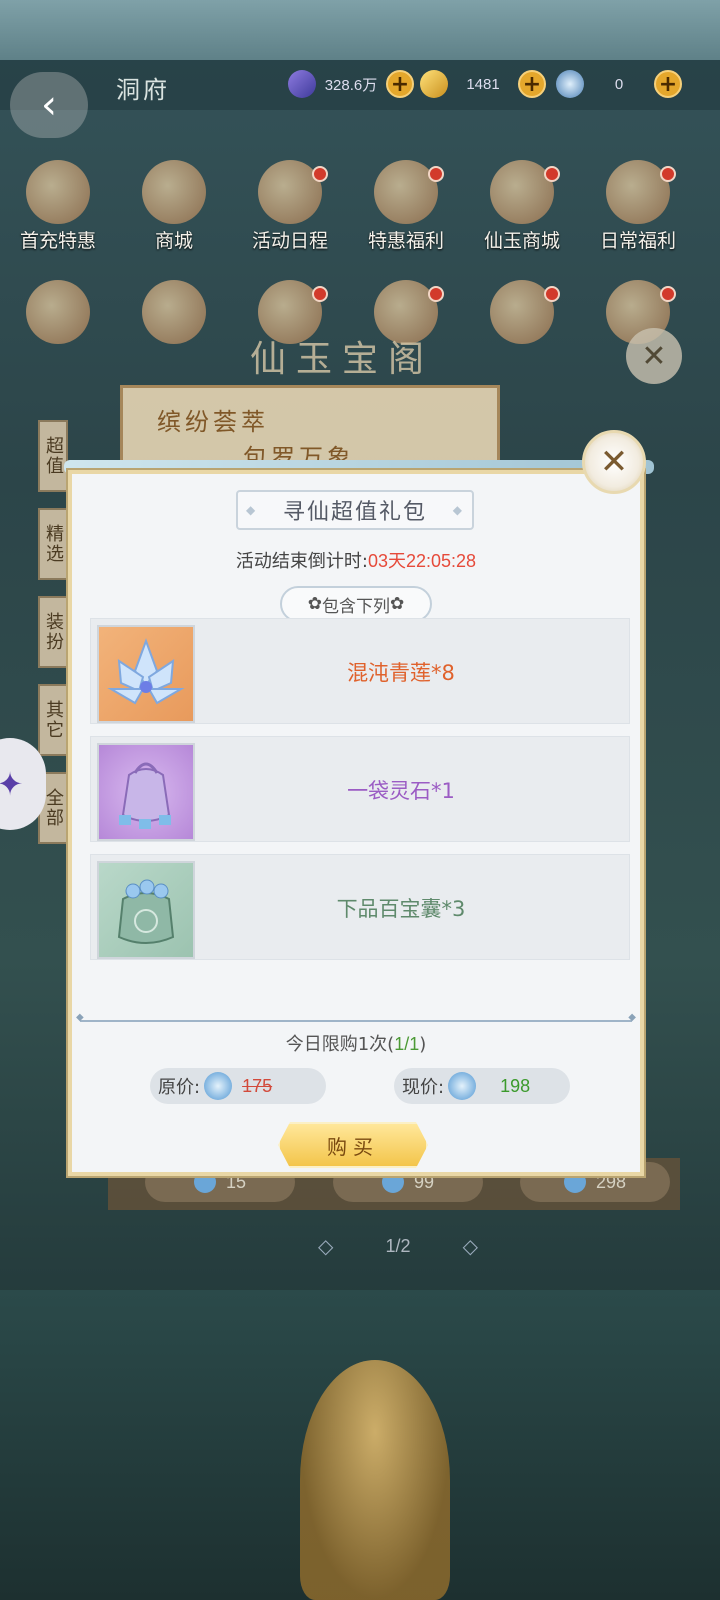 This screenshot has width=720, height=1600. Describe the element at coordinates (434, 84) in the screenshot. I see `gold-ingot-icon` at that location.